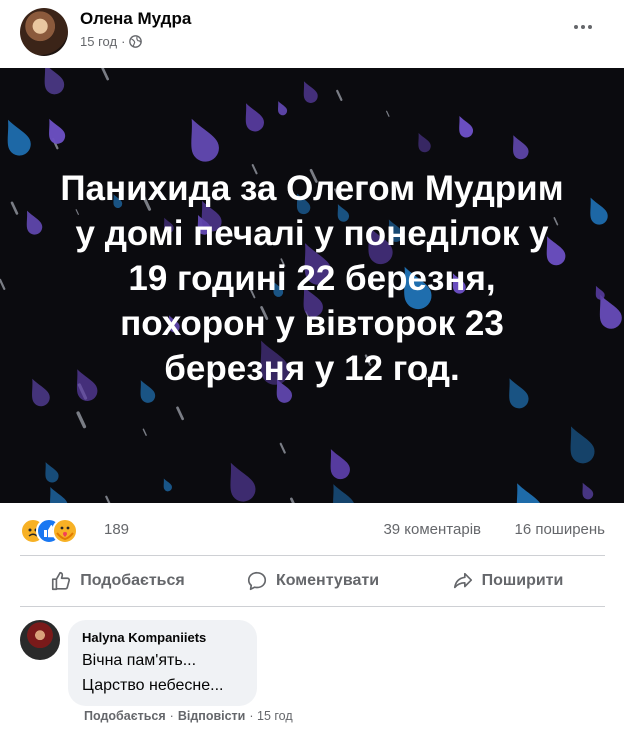  I want to click on image-text-line: березня у 12 год., so click(312, 368).